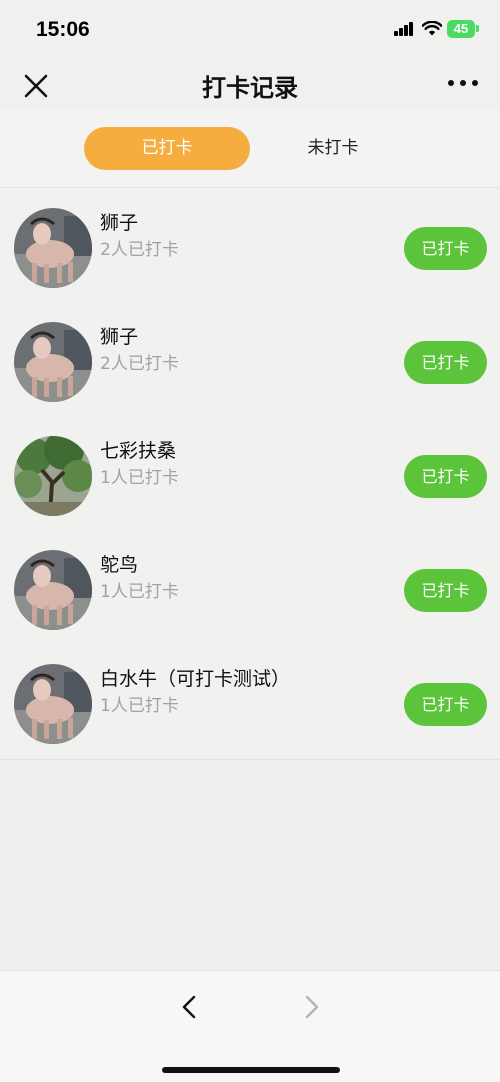 The height and width of the screenshot is (1082, 500). I want to click on wifi-icon, so click(432, 28).